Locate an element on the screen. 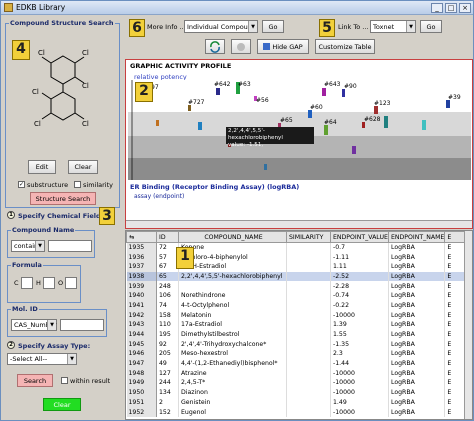 The image size is (474, 421). corner-header: ⇆ is located at coordinates (141, 237).